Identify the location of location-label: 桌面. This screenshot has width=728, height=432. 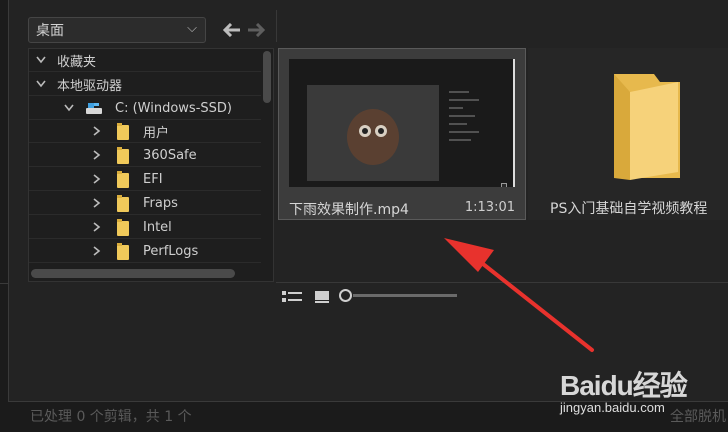
(50, 31).